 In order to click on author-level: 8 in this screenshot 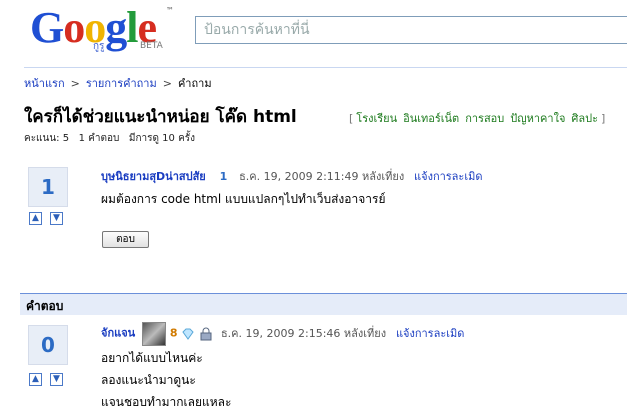, I will do `click(173, 333)`.